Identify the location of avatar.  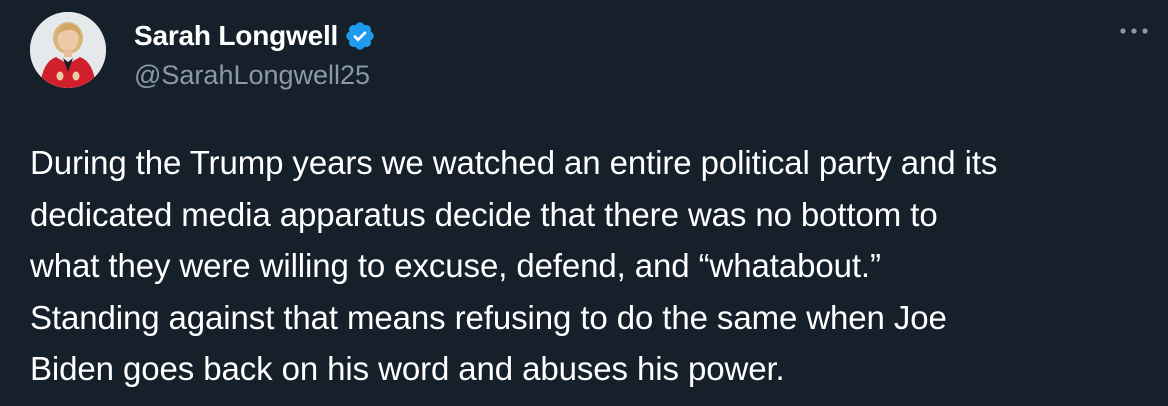
(68, 50).